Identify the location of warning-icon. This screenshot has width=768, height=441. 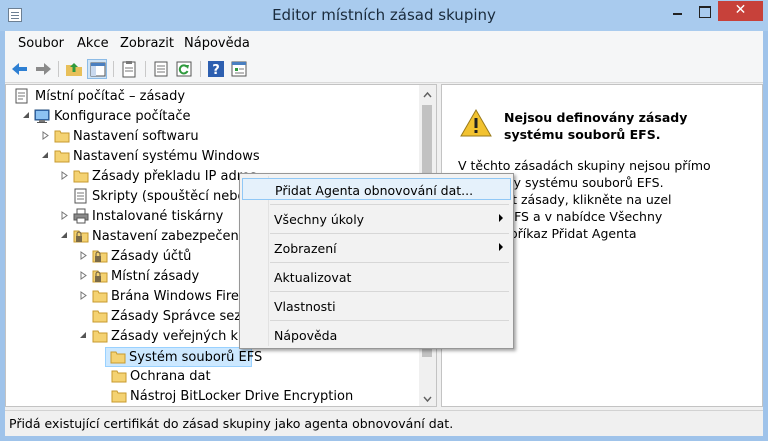
(476, 122).